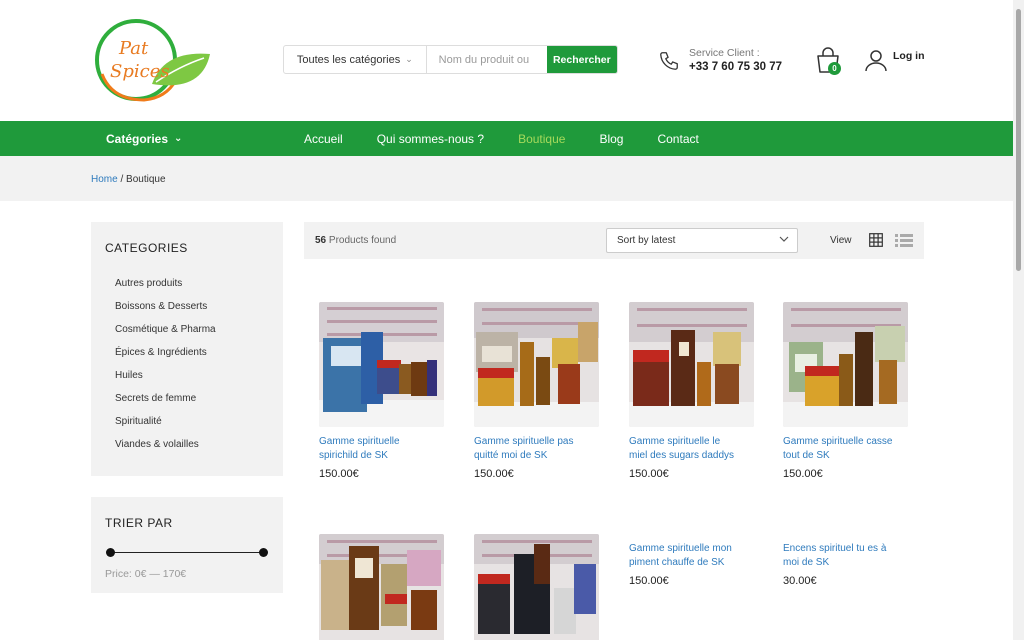  I want to click on nav-link-qui-sommes-nous: Qui sommes-nous ?, so click(430, 139).